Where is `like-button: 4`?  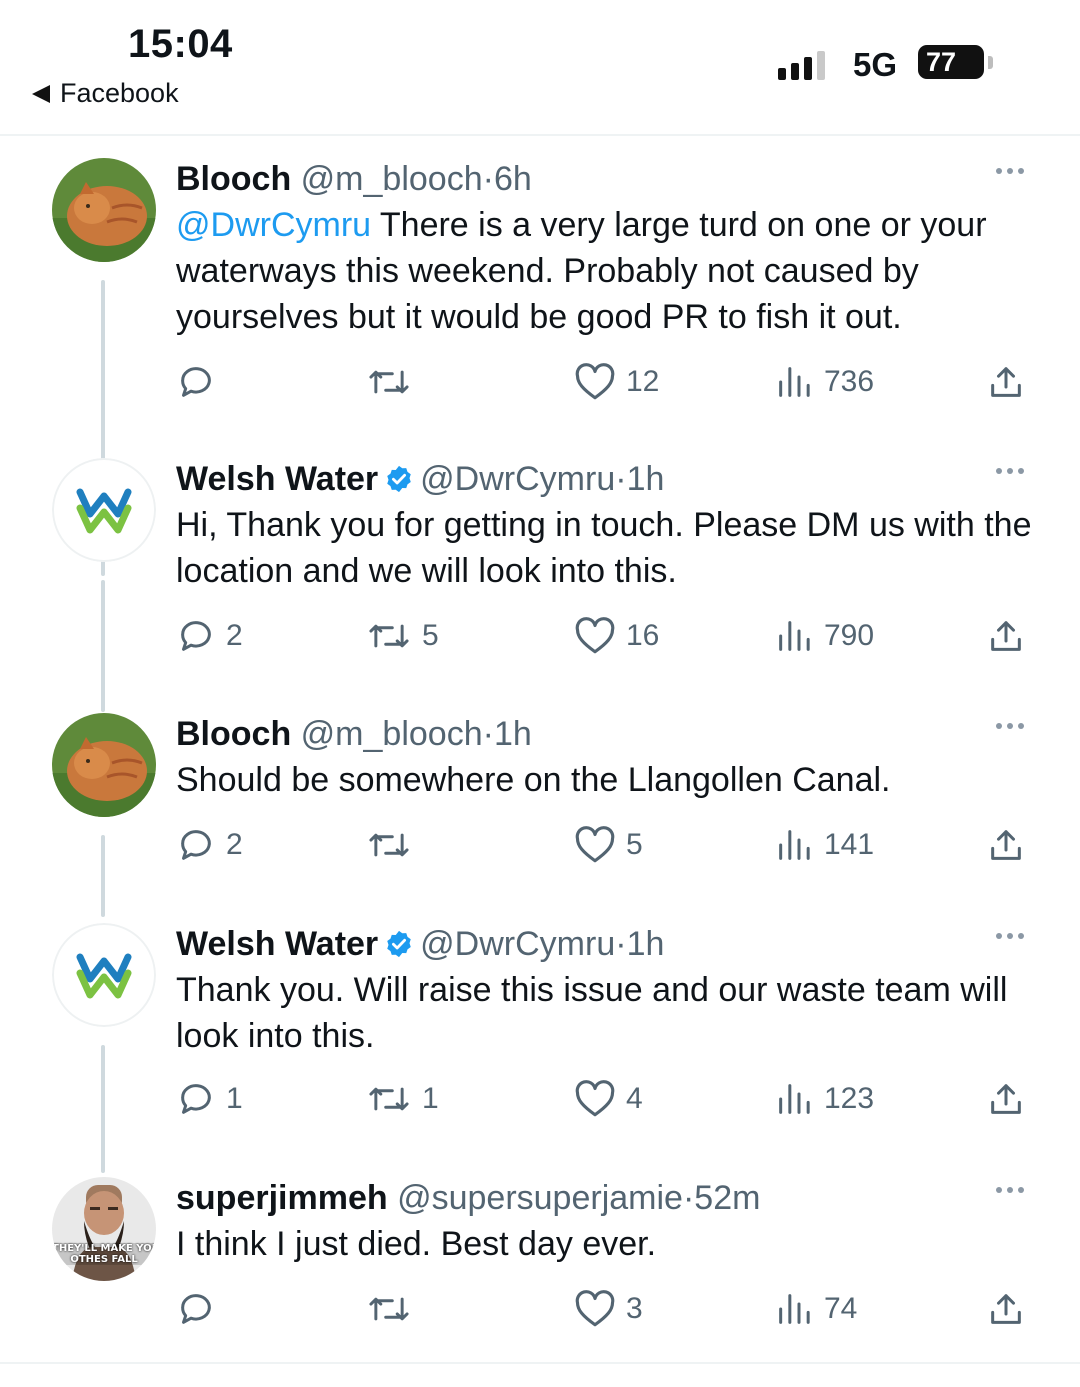
like-button: 4 is located at coordinates (608, 1099).